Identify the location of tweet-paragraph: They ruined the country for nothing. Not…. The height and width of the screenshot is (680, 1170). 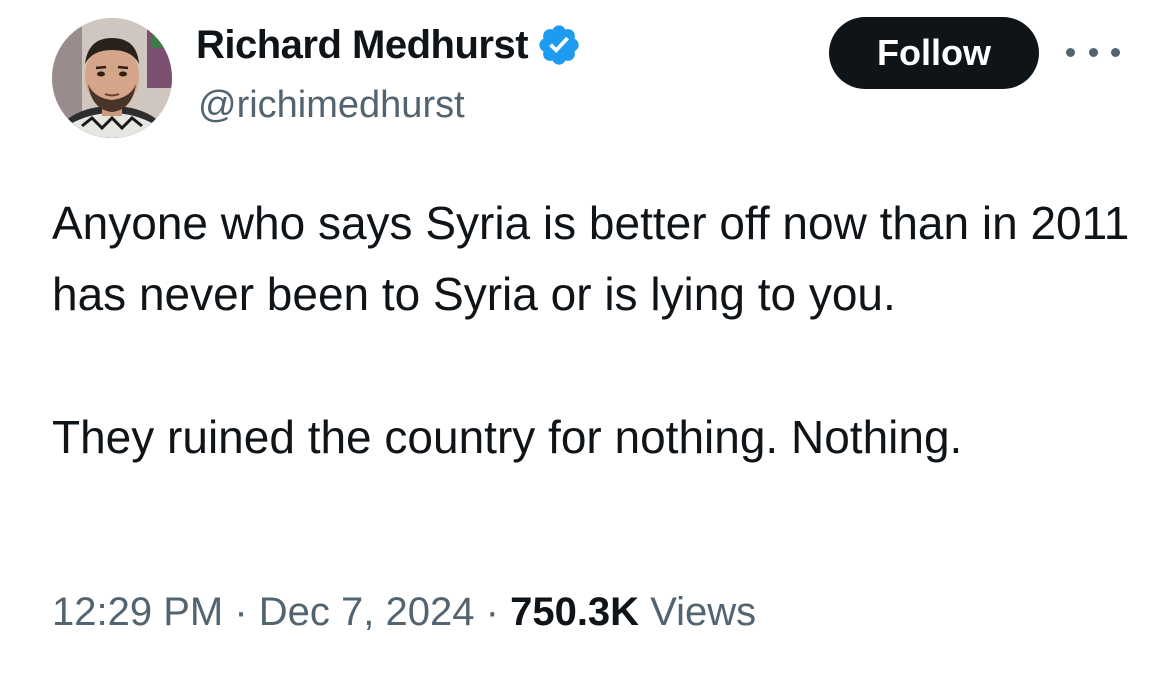
(507, 437).